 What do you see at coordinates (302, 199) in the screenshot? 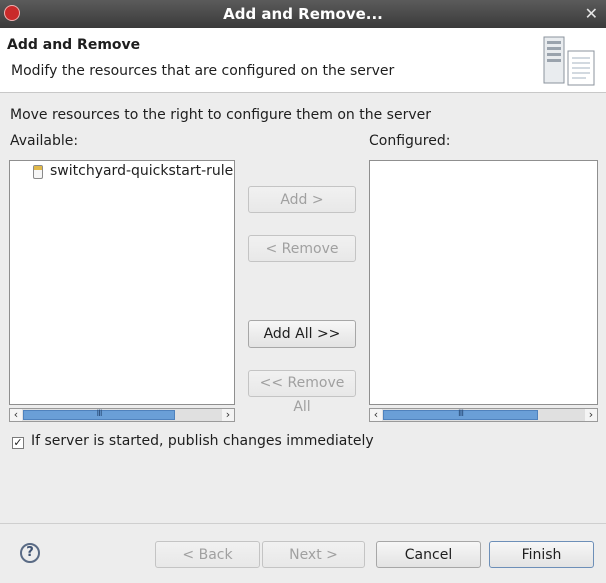
I see `add-button: Add >` at bounding box center [302, 199].